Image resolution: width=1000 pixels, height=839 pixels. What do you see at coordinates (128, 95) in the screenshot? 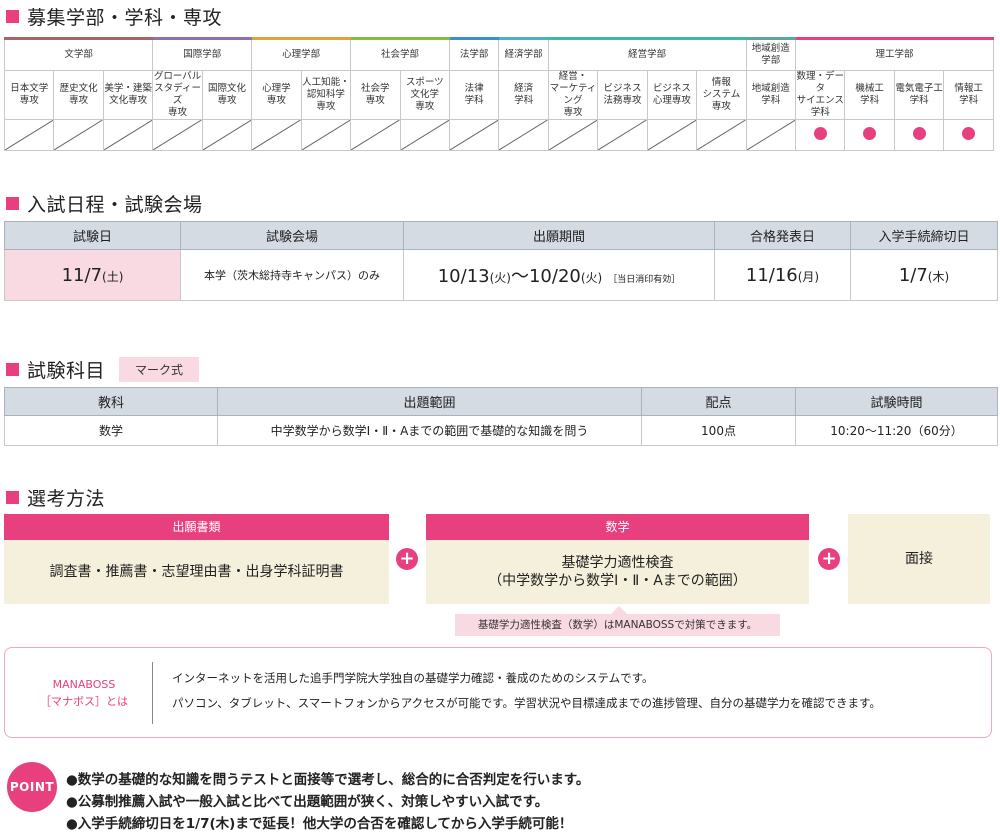
I see `major-label: 美学・建築 文化専攻` at bounding box center [128, 95].